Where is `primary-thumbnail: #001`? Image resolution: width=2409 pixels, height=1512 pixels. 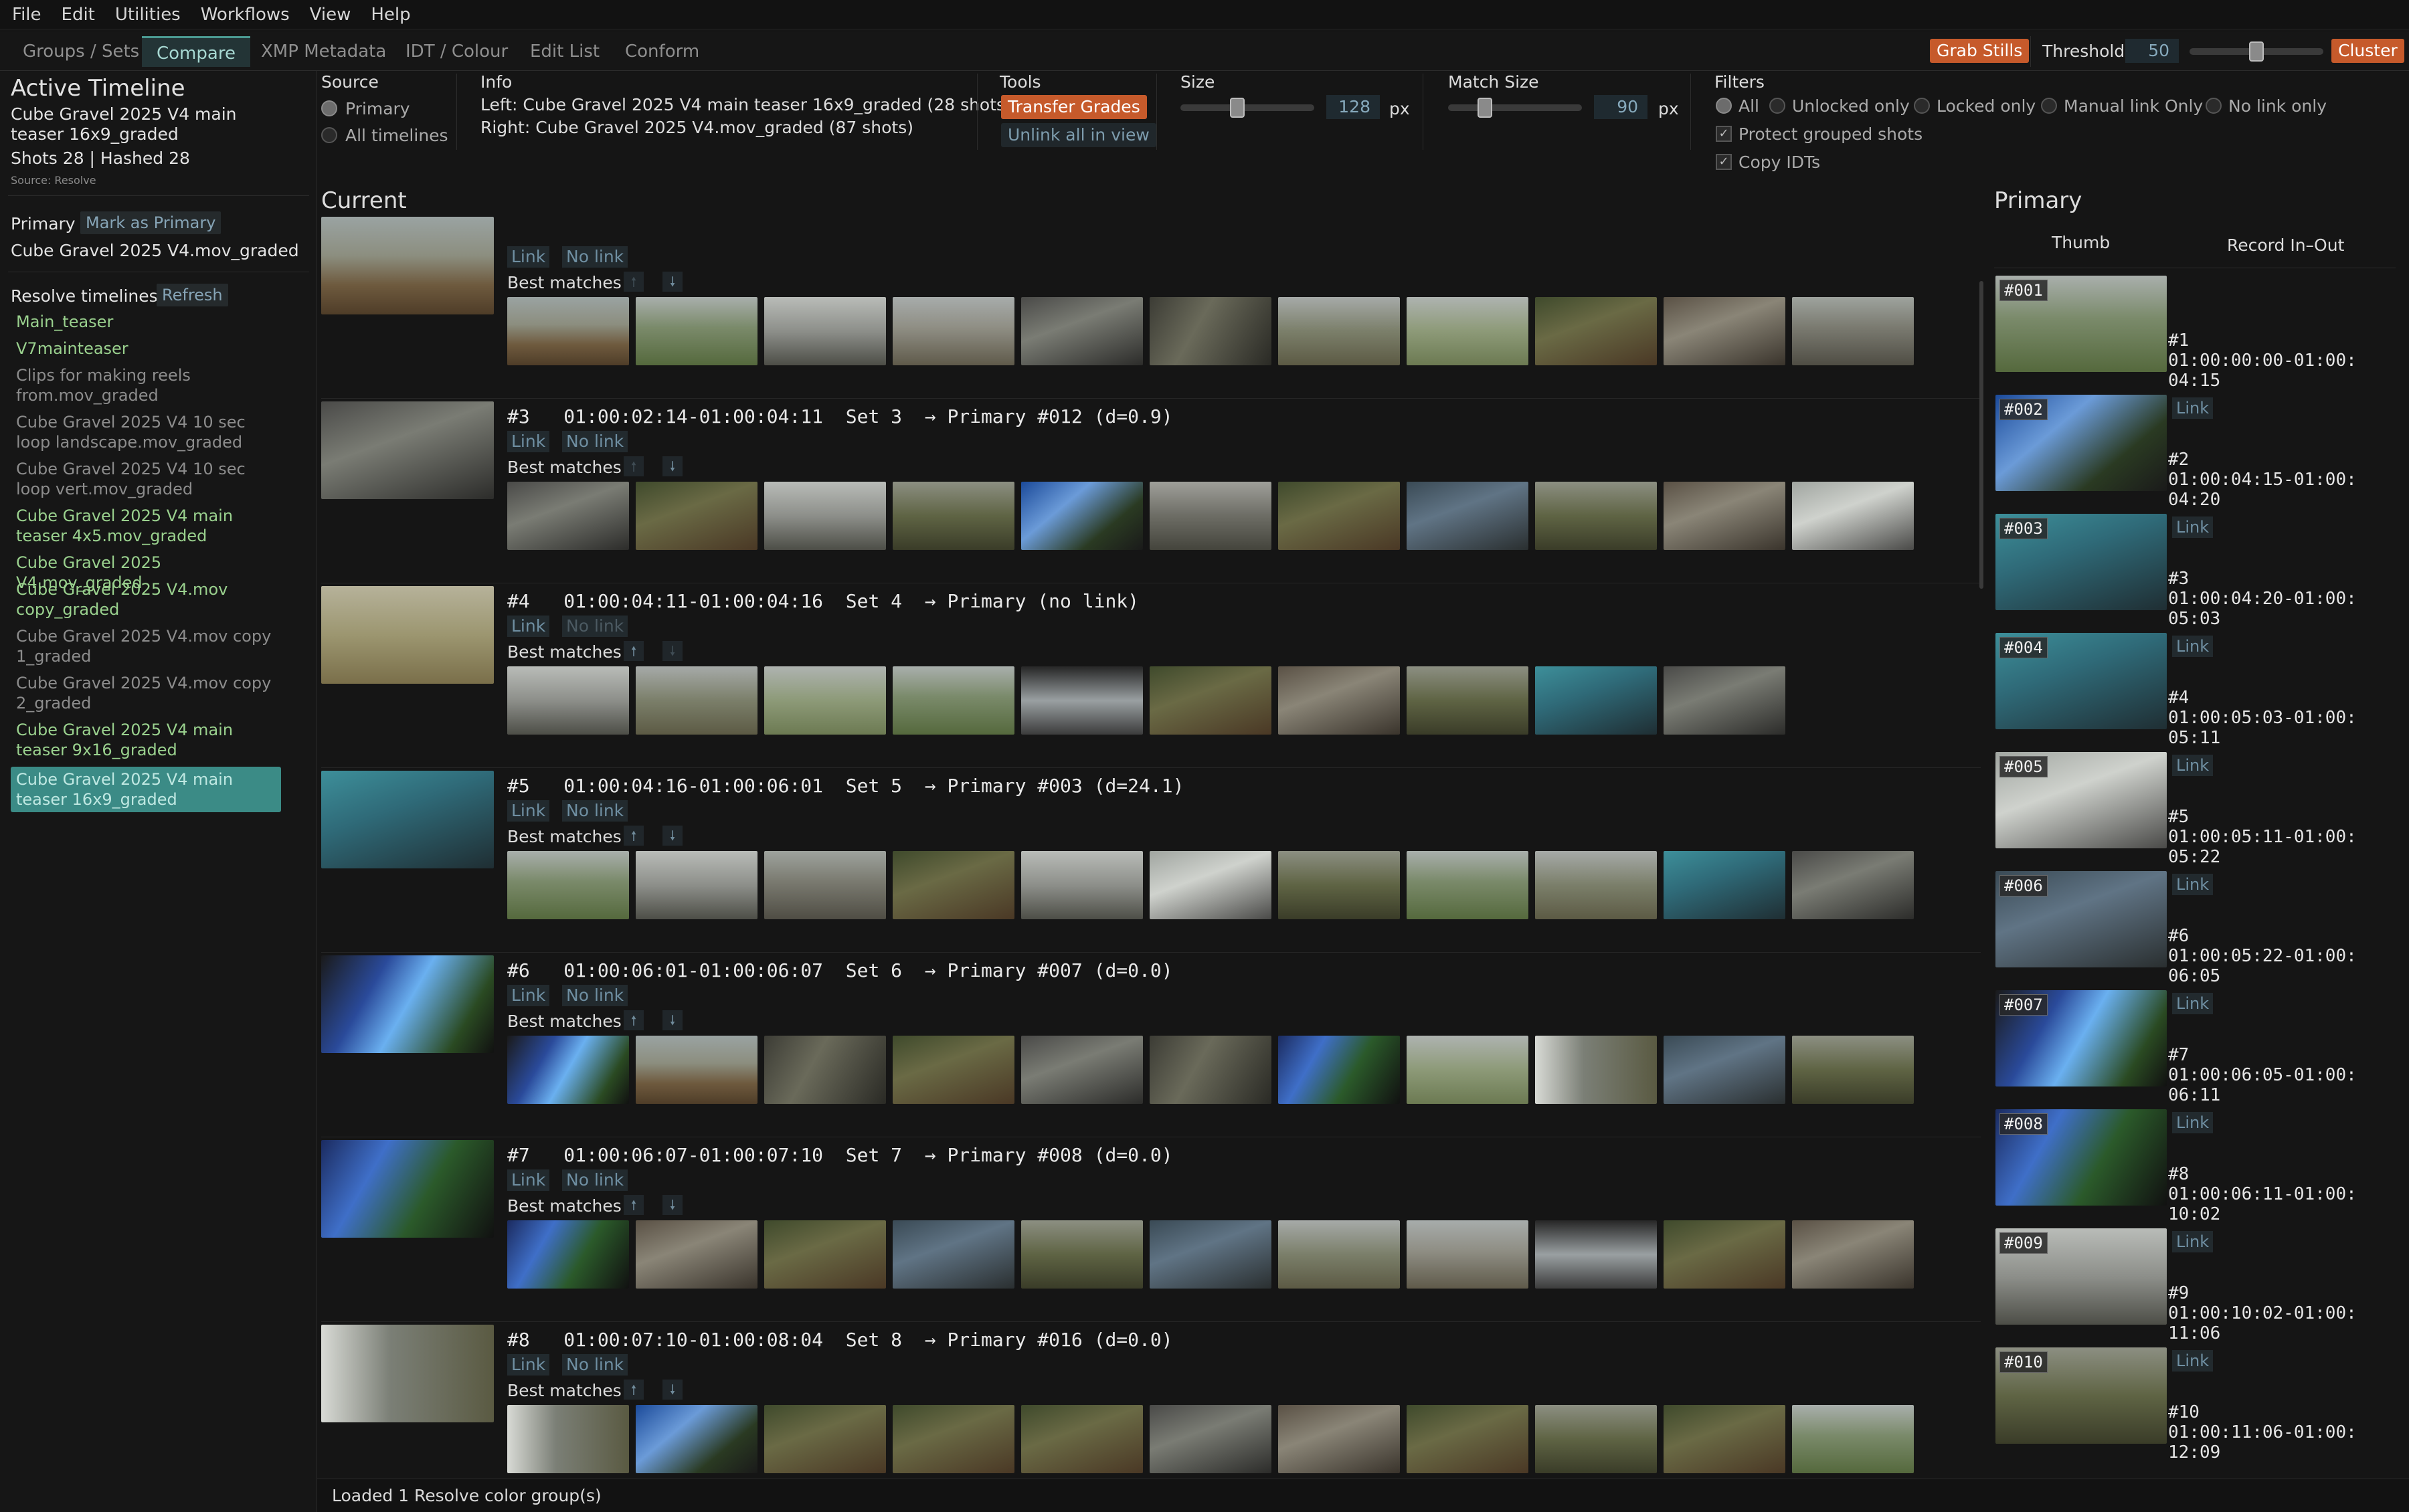 primary-thumbnail: #001 is located at coordinates (2081, 324).